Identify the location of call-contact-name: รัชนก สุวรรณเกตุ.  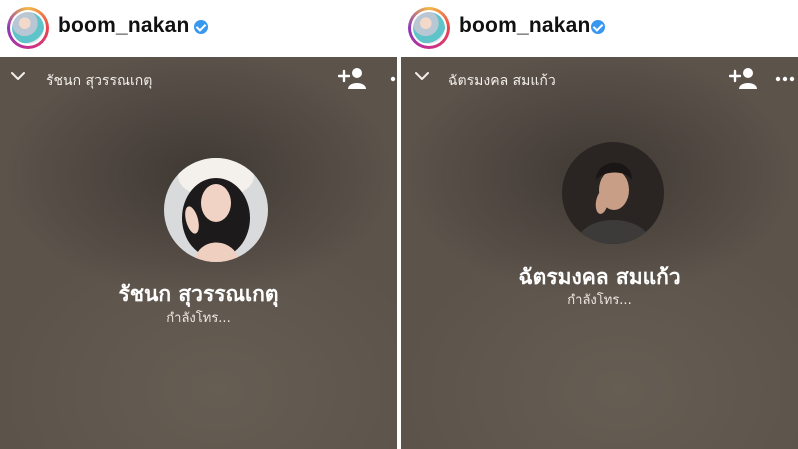
(99, 81).